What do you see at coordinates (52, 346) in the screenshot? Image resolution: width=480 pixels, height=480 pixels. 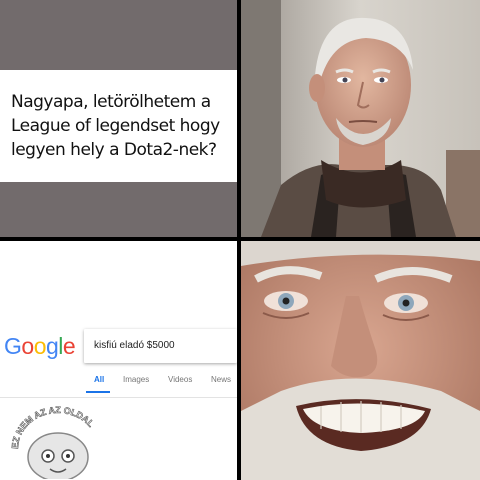 I see `logo-letter: g` at bounding box center [52, 346].